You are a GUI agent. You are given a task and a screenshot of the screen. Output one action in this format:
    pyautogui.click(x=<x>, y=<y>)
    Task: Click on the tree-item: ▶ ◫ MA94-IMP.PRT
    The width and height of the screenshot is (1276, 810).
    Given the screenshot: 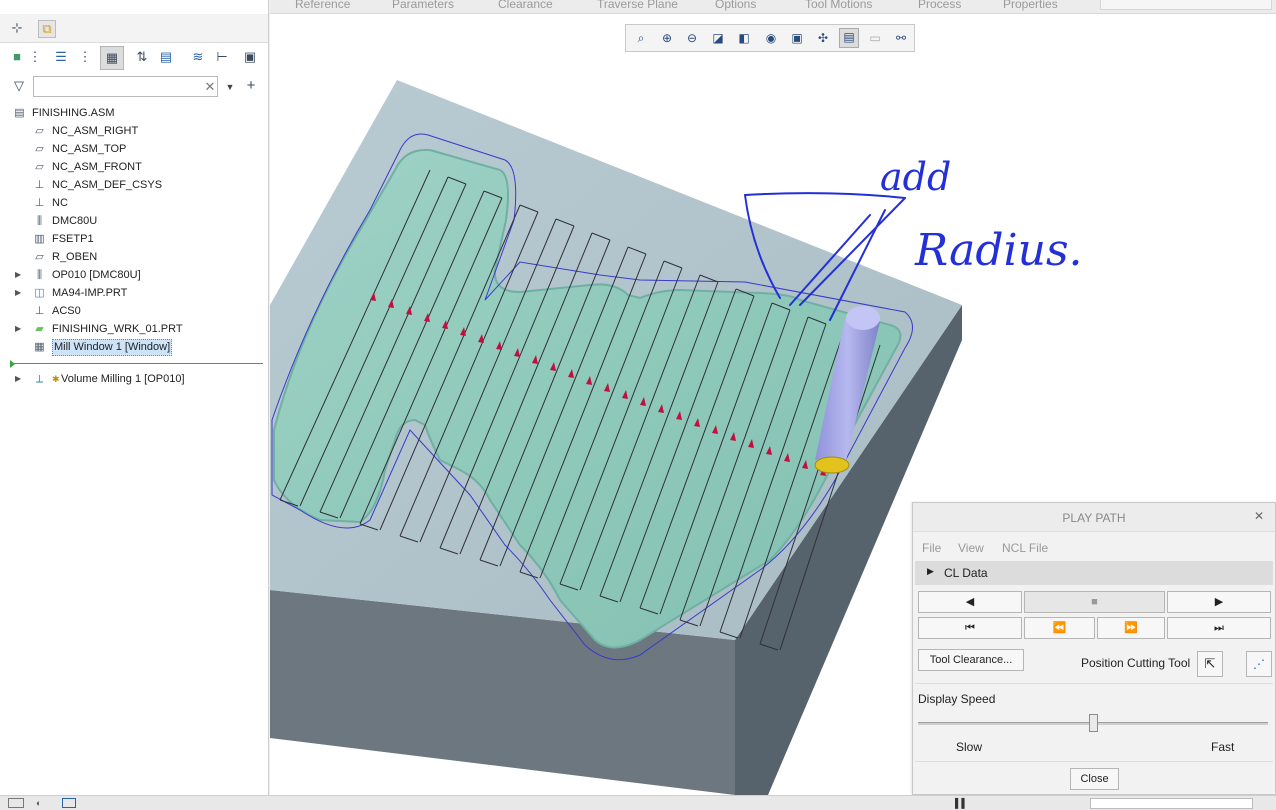 What is the action you would take?
    pyautogui.click(x=130, y=293)
    